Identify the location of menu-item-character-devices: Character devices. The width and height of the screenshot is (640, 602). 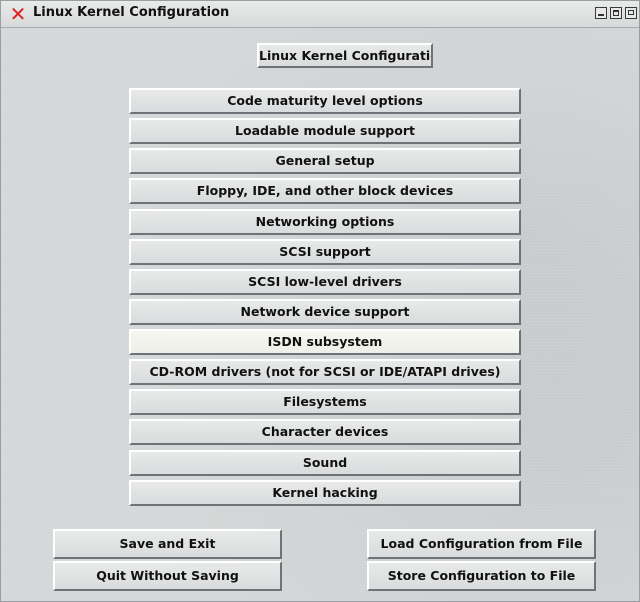
(325, 432).